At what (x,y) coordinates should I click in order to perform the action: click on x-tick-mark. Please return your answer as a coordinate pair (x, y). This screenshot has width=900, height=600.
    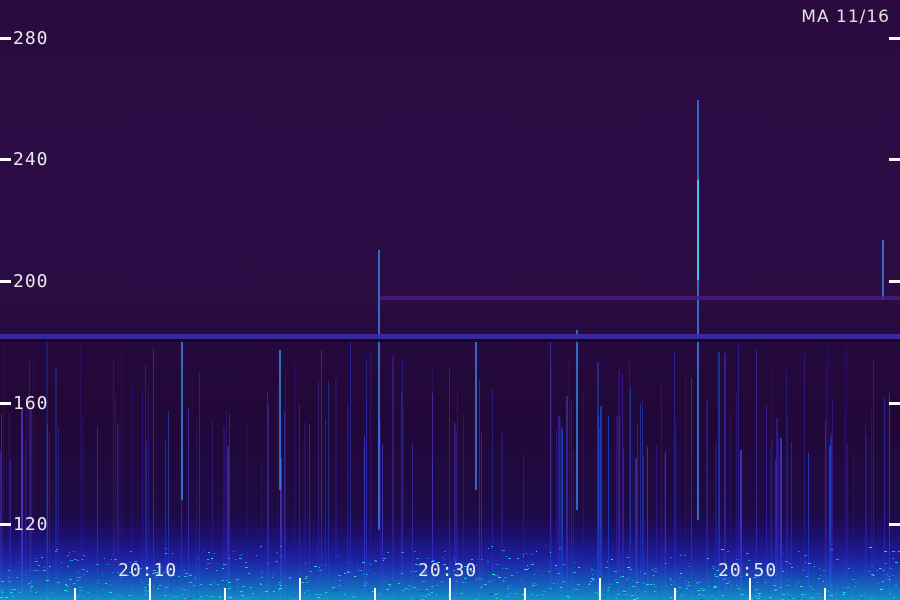
    Looking at the image, I should click on (75, 594).